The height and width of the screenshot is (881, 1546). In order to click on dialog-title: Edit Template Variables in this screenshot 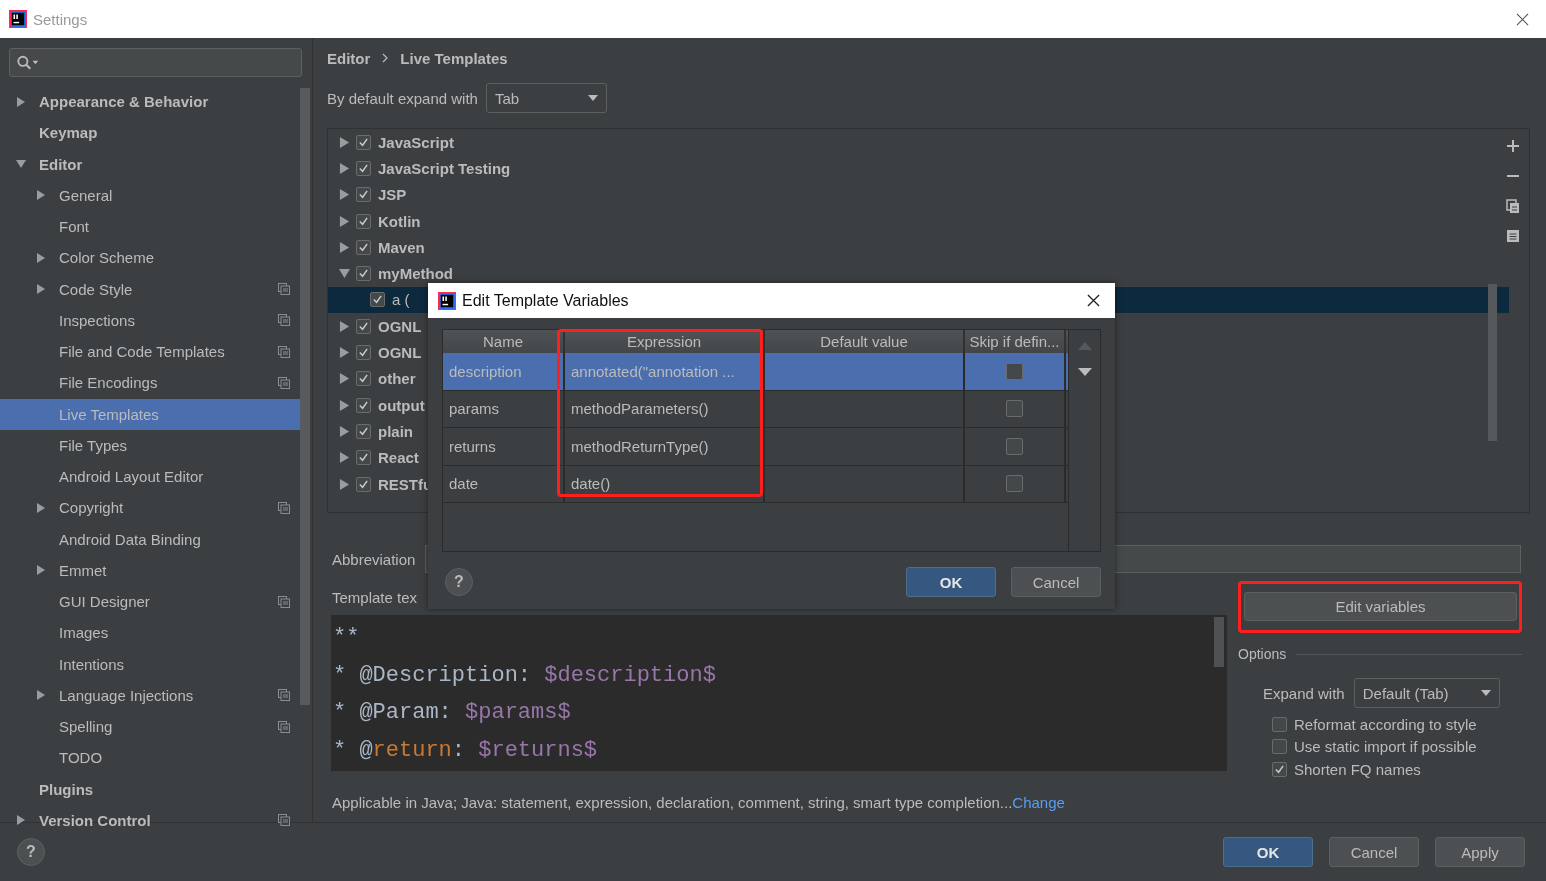, I will do `click(545, 300)`.